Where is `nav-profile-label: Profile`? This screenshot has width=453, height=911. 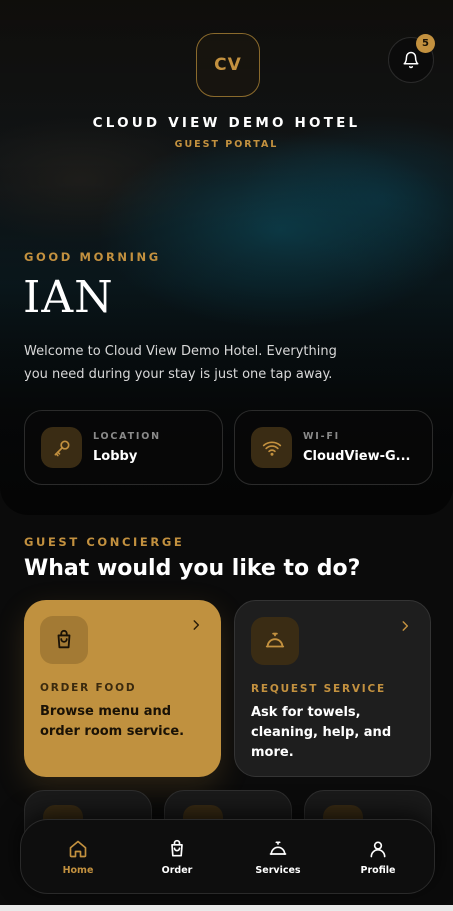
nav-profile-label: Profile is located at coordinates (378, 870).